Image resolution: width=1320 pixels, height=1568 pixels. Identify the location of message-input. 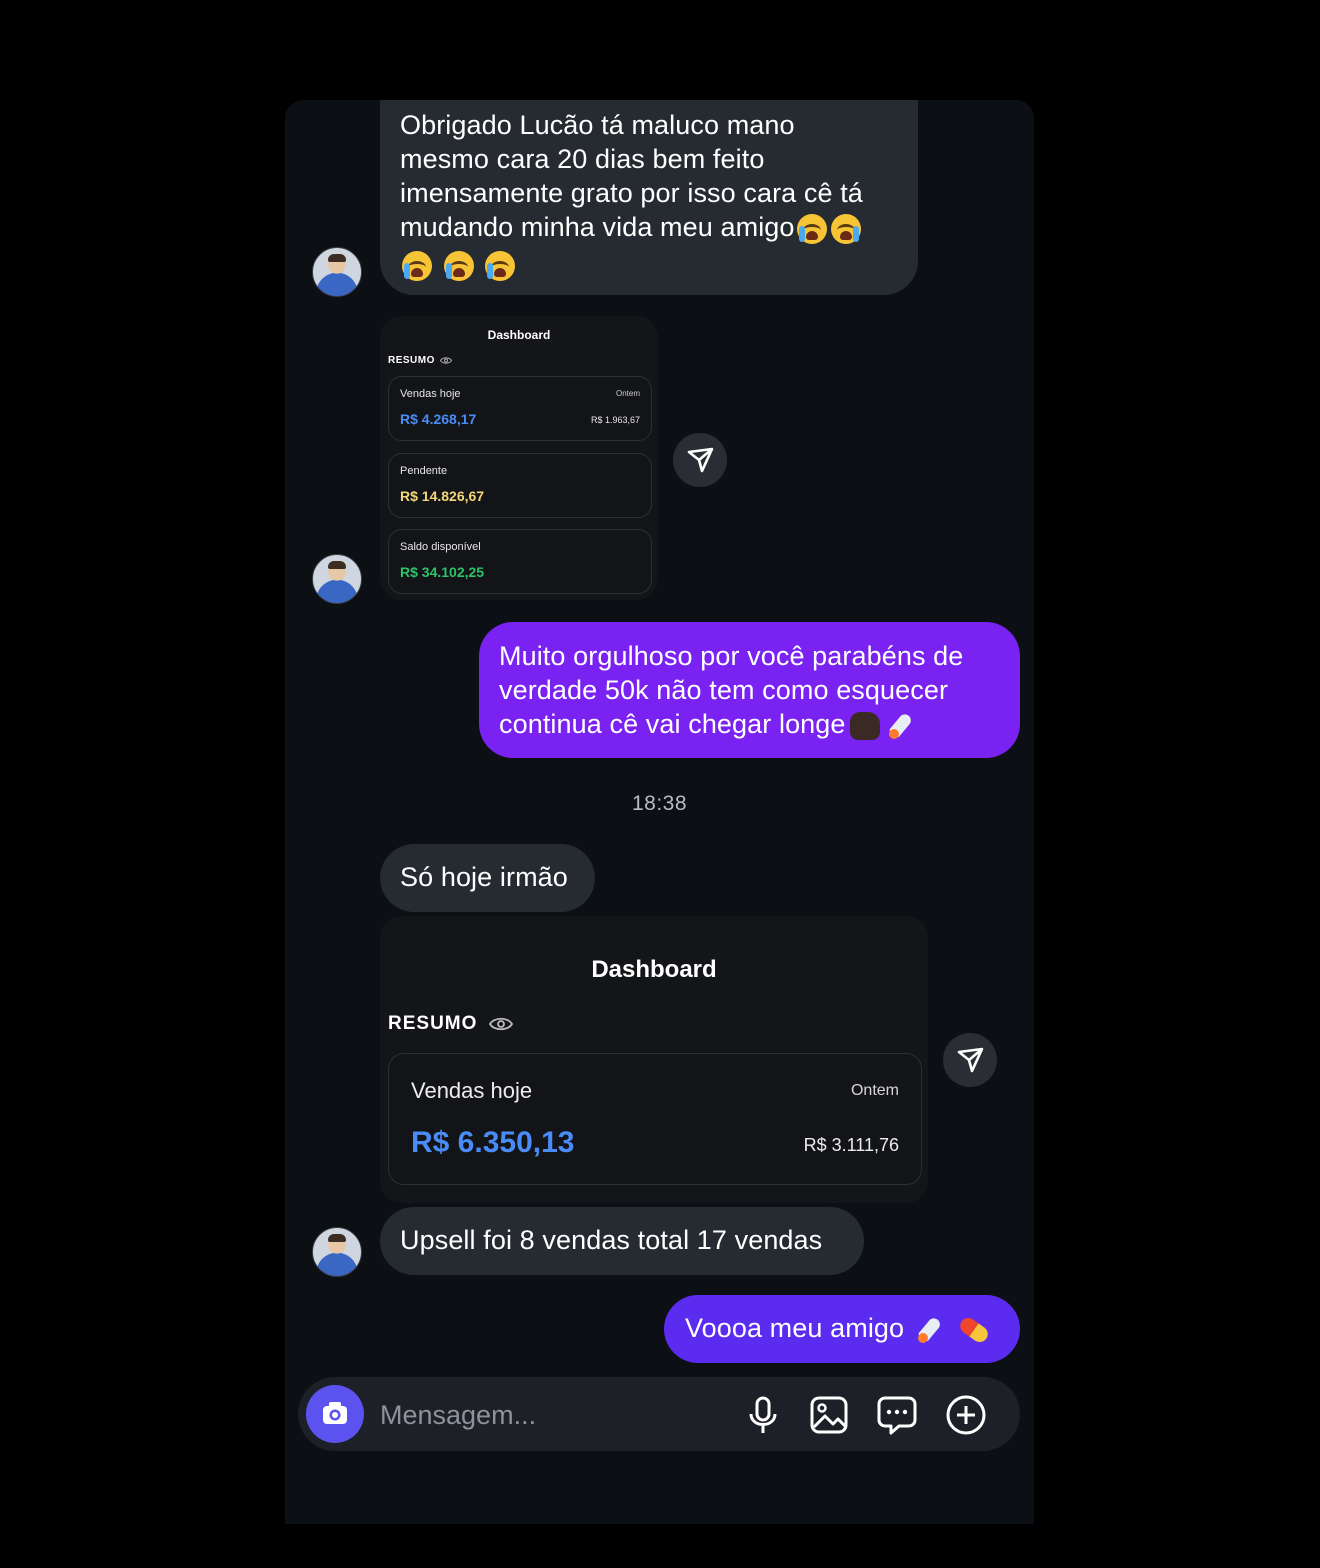
(545, 1415).